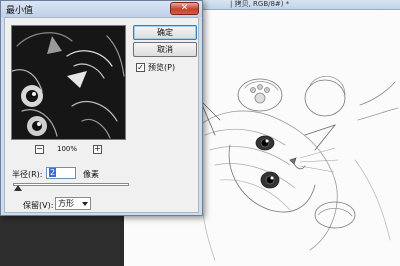 The height and width of the screenshot is (266, 400). I want to click on preserve-dropdown: 方形, so click(73, 203).